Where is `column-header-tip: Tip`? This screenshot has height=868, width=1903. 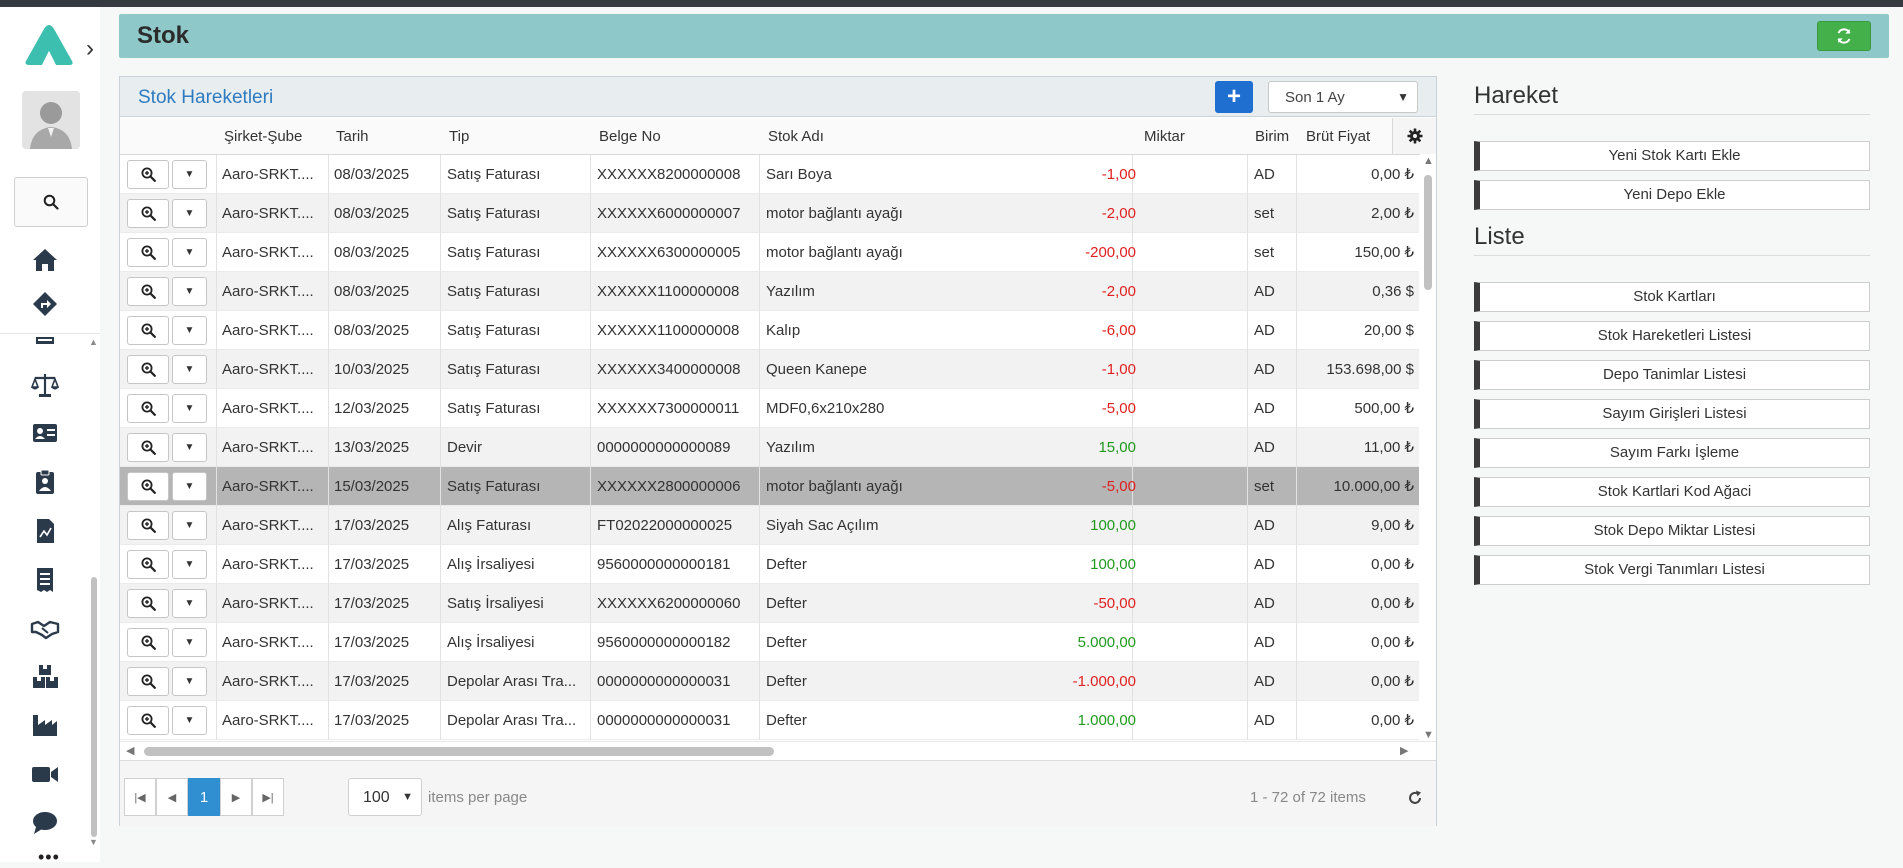 column-header-tip: Tip is located at coordinates (459, 136).